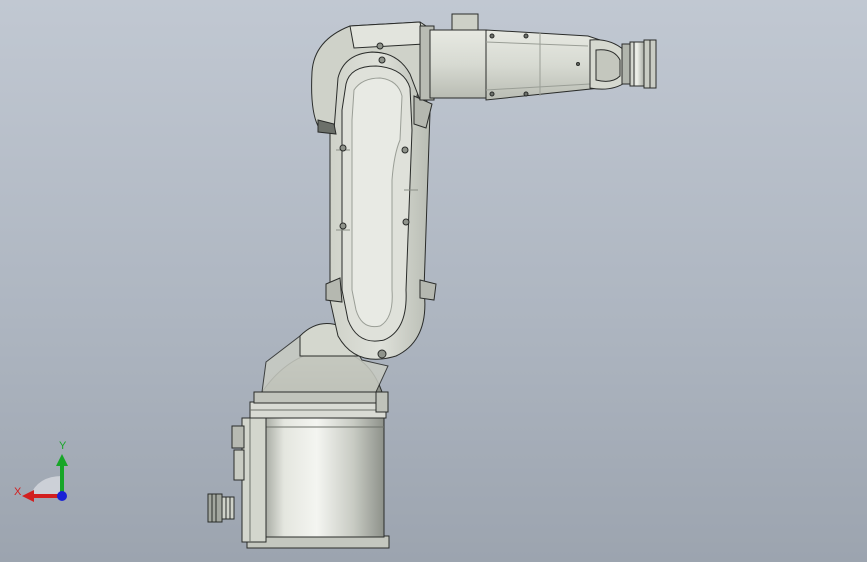 The image size is (867, 562). I want to click on robot-forearm, so click(515, 57).